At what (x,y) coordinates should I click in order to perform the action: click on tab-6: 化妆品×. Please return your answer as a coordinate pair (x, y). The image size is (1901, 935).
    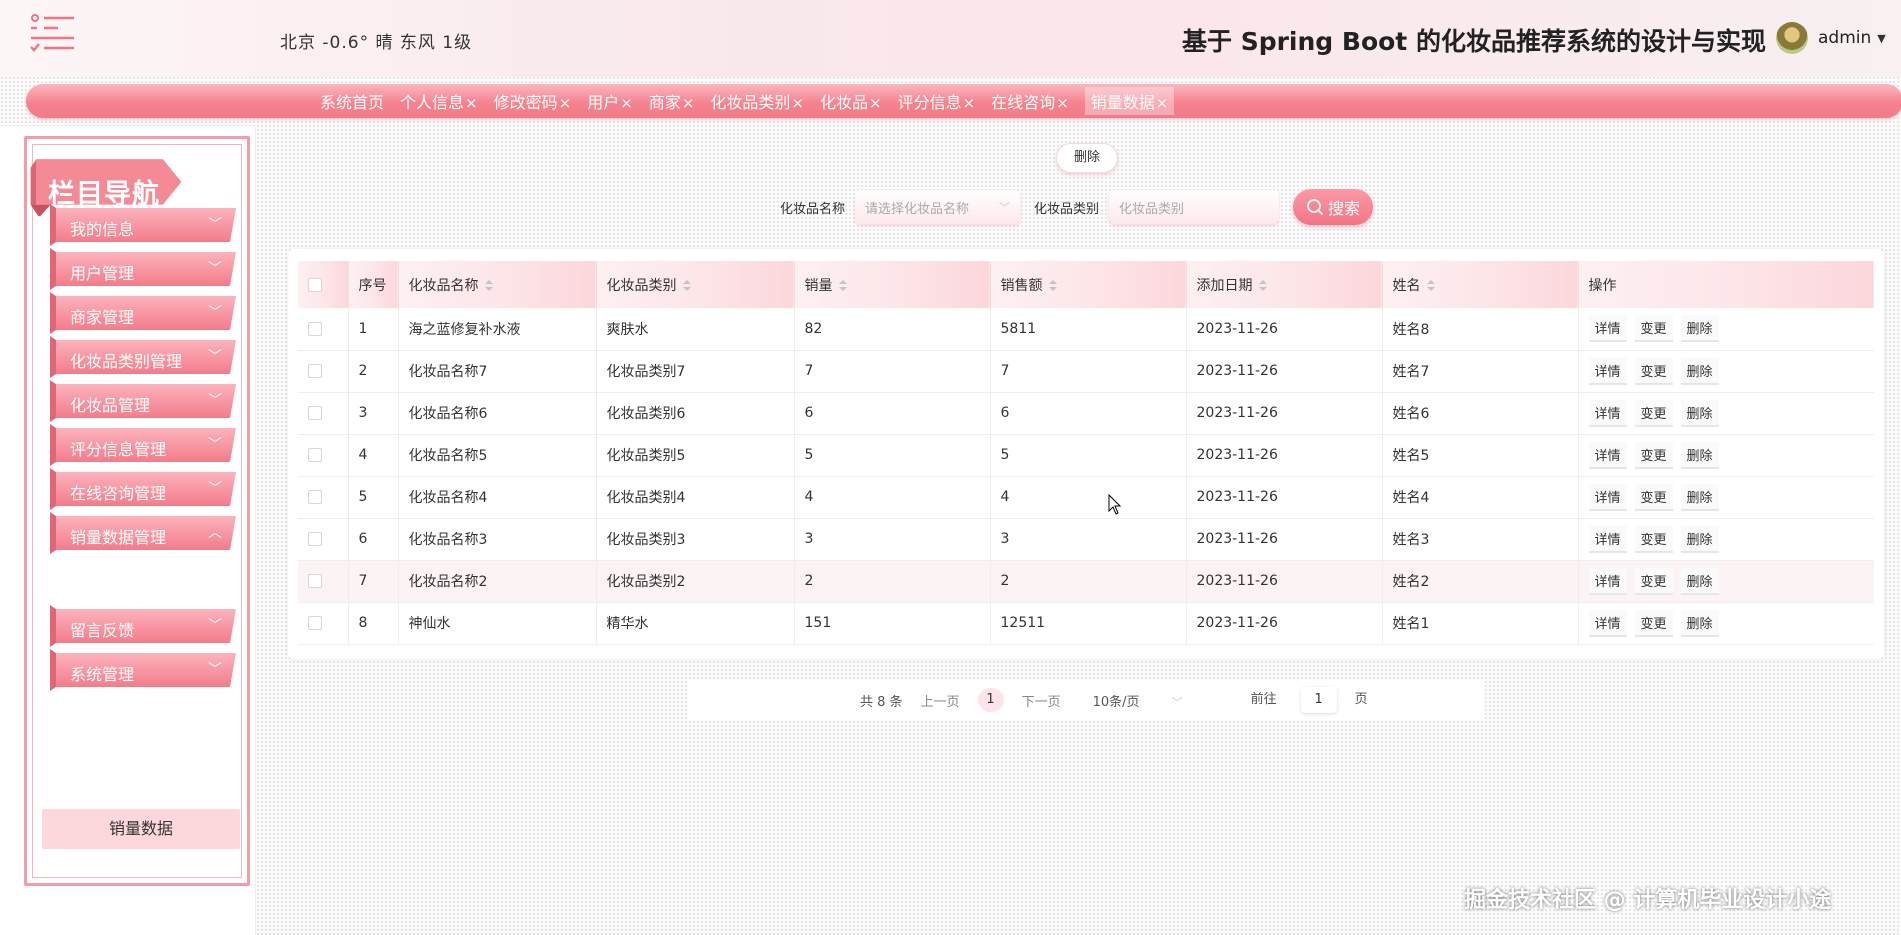
    Looking at the image, I should click on (851, 101).